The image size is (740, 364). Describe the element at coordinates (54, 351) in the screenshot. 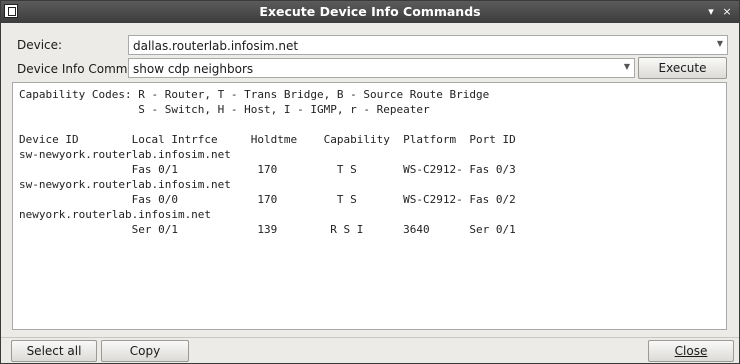

I see `select-all-button: Select all` at that location.